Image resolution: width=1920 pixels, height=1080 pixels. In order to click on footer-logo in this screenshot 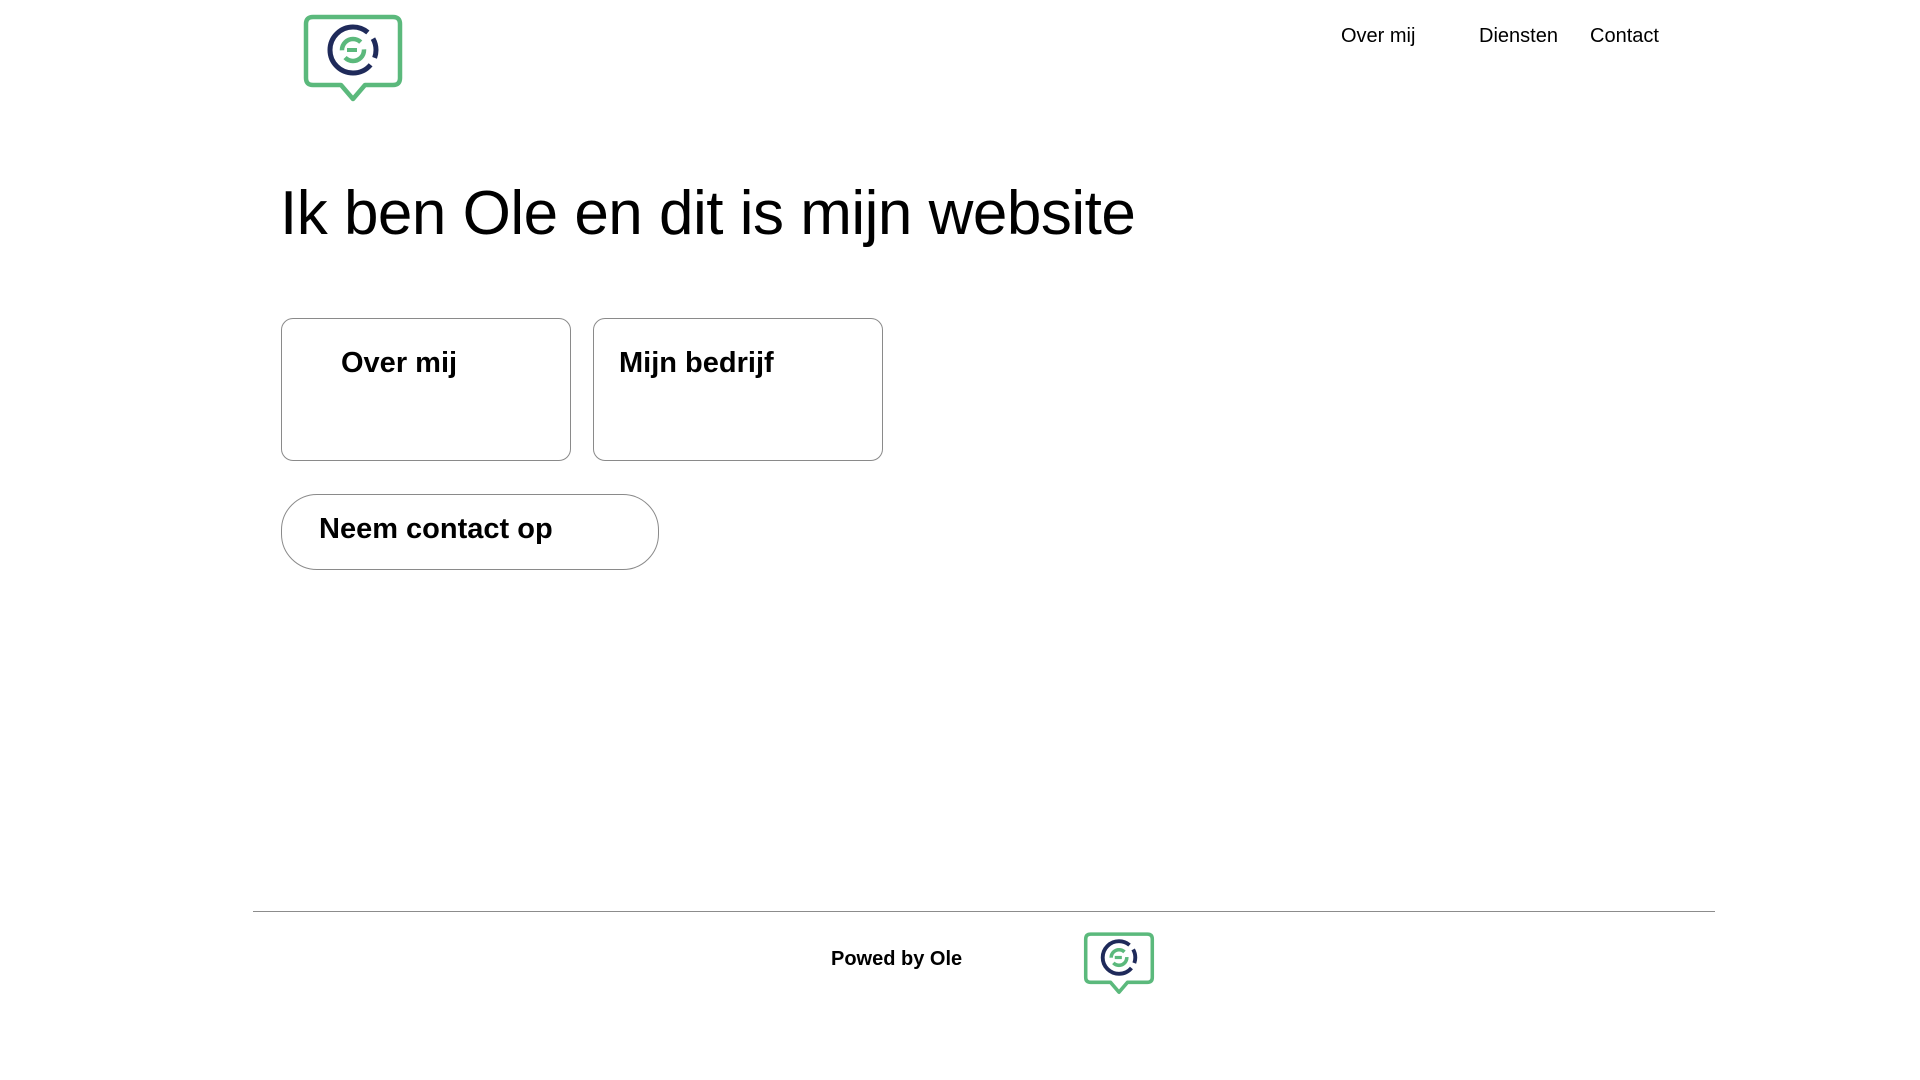, I will do `click(1119, 966)`.